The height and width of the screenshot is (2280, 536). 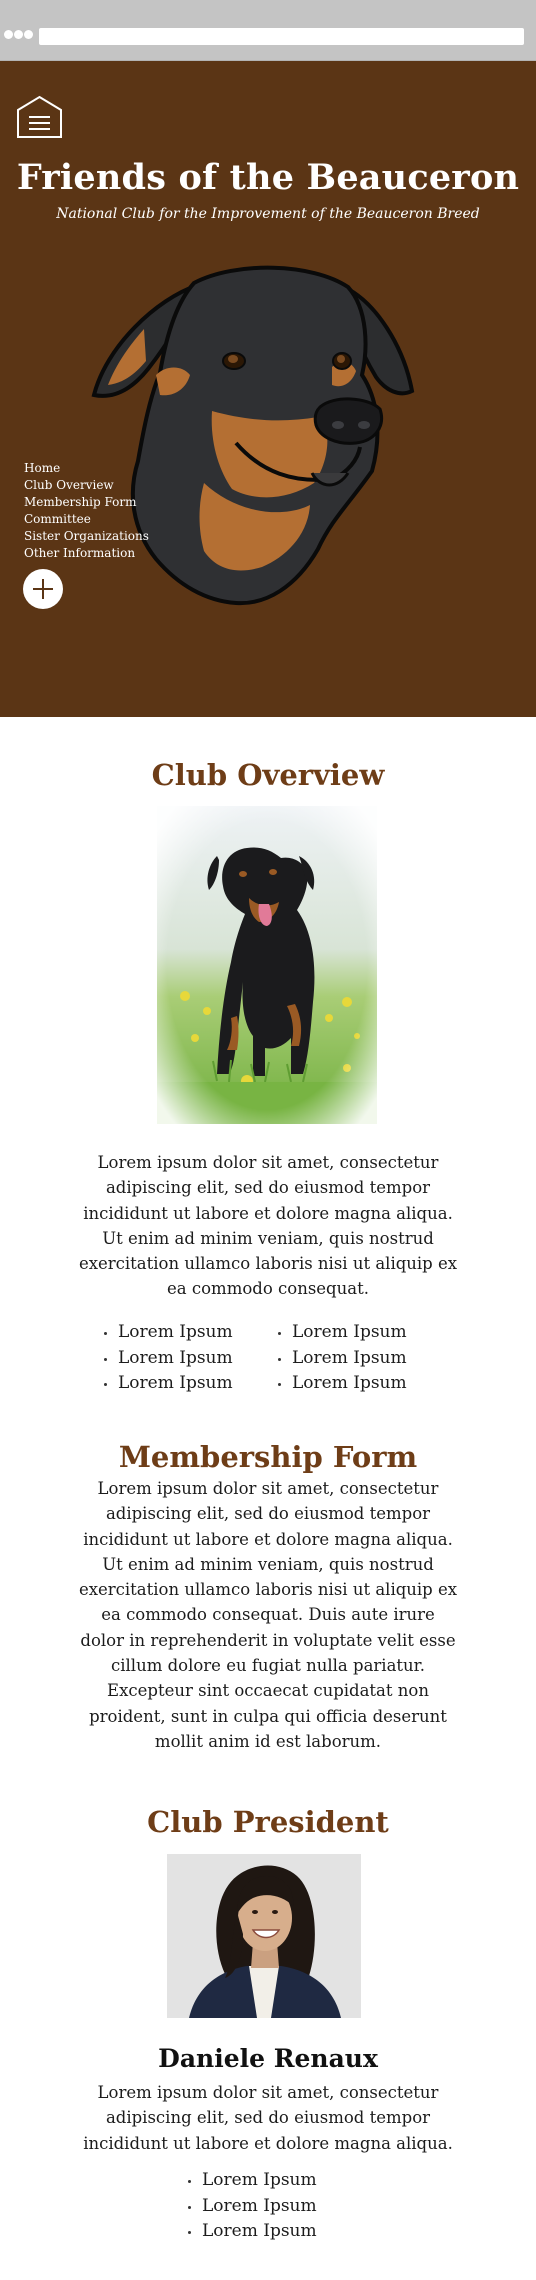 What do you see at coordinates (43, 589) in the screenshot?
I see `plus-icon` at bounding box center [43, 589].